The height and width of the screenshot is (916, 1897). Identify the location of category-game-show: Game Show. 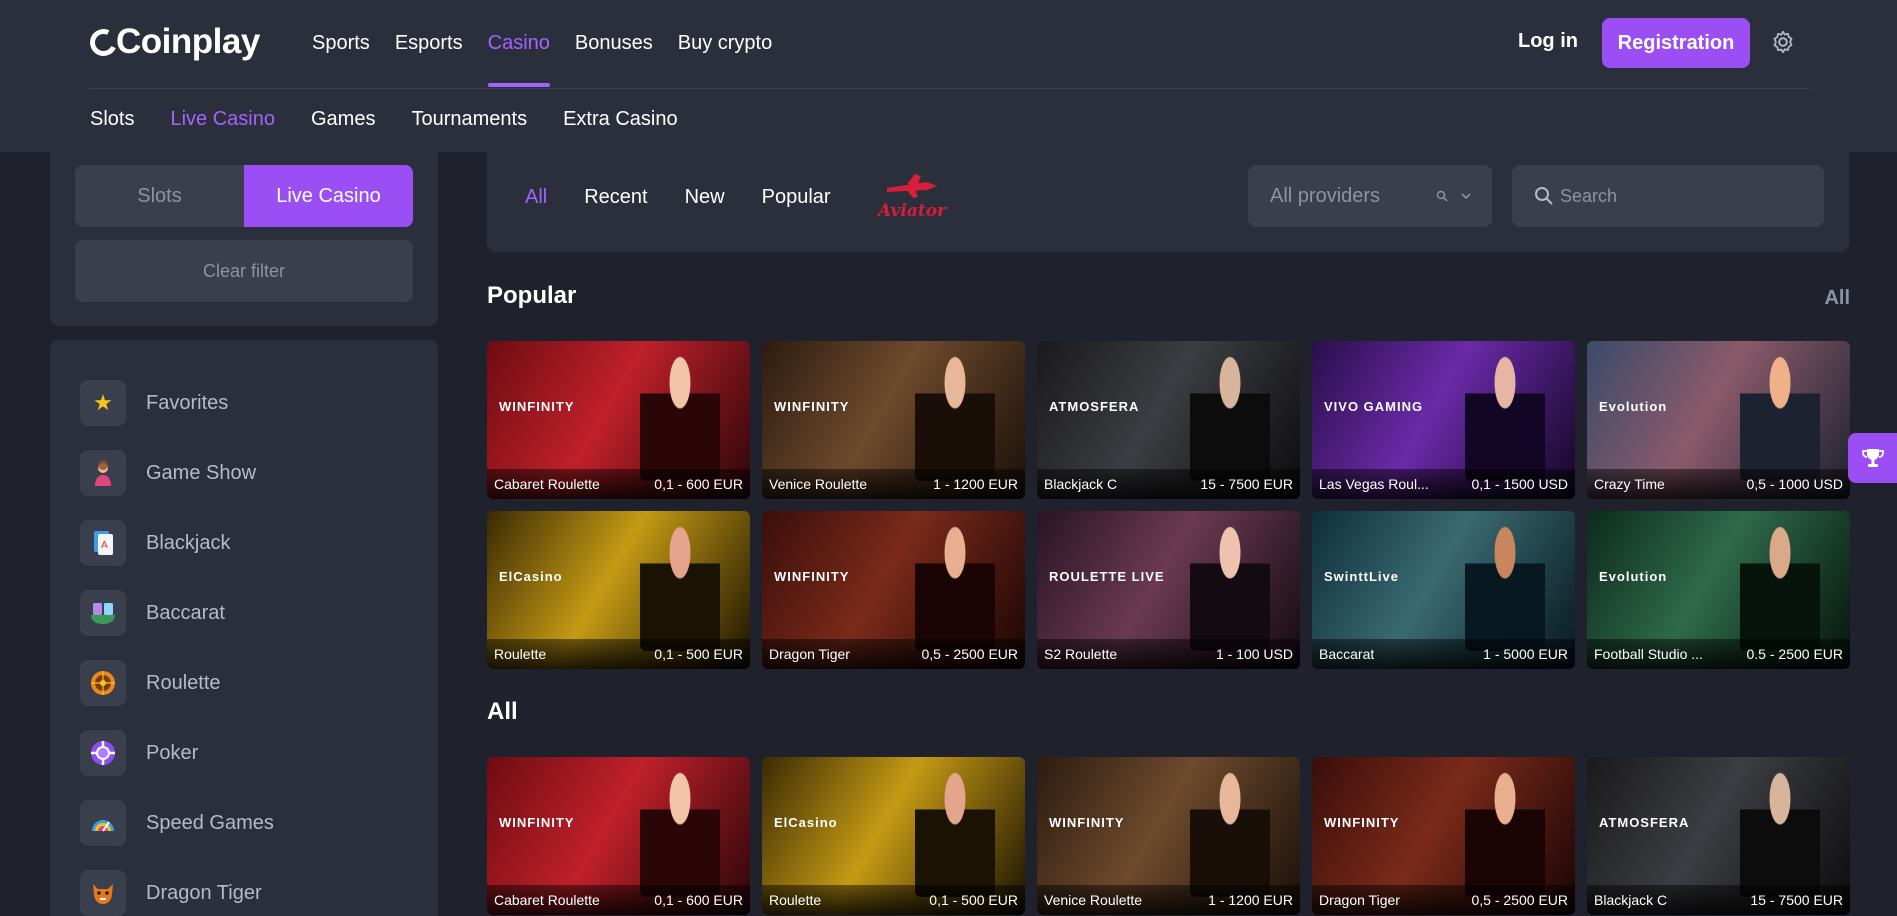
(168, 473).